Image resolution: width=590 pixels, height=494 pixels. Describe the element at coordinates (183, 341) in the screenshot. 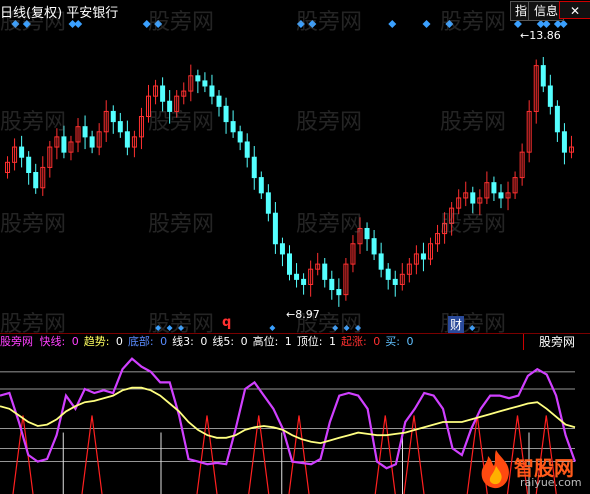

I see `indicator-item-label: 线3:` at that location.